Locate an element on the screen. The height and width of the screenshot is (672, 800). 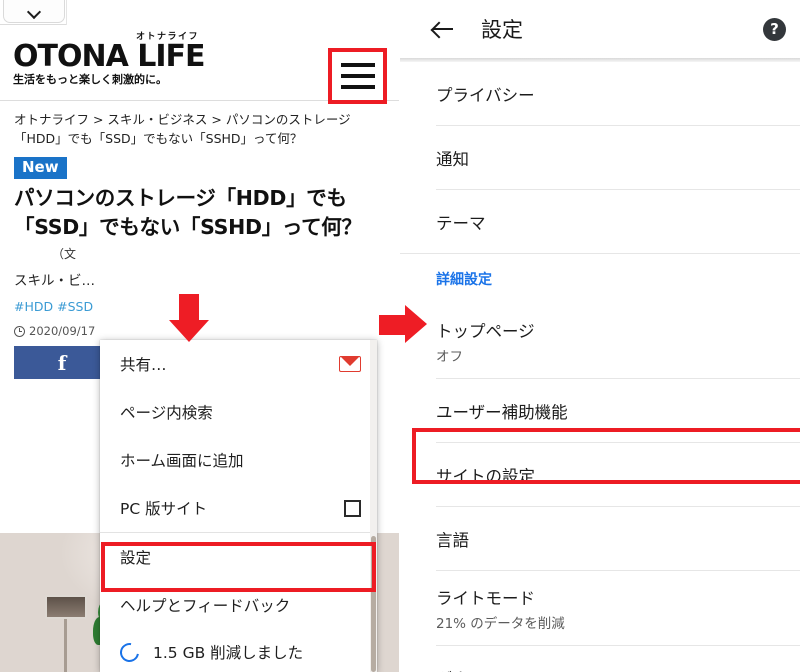
settings-section-advanced: 詳細設定 is located at coordinates (600, 279).